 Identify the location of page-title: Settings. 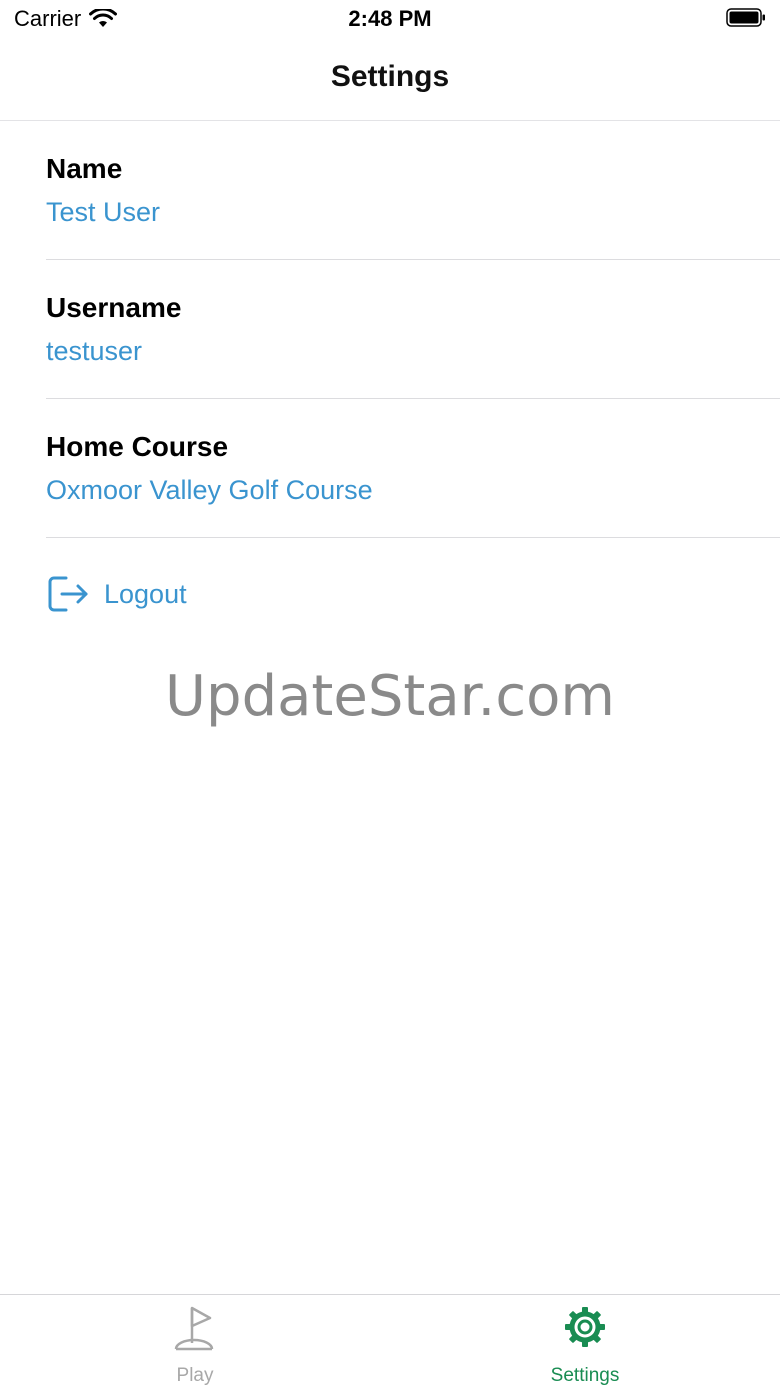
(390, 76).